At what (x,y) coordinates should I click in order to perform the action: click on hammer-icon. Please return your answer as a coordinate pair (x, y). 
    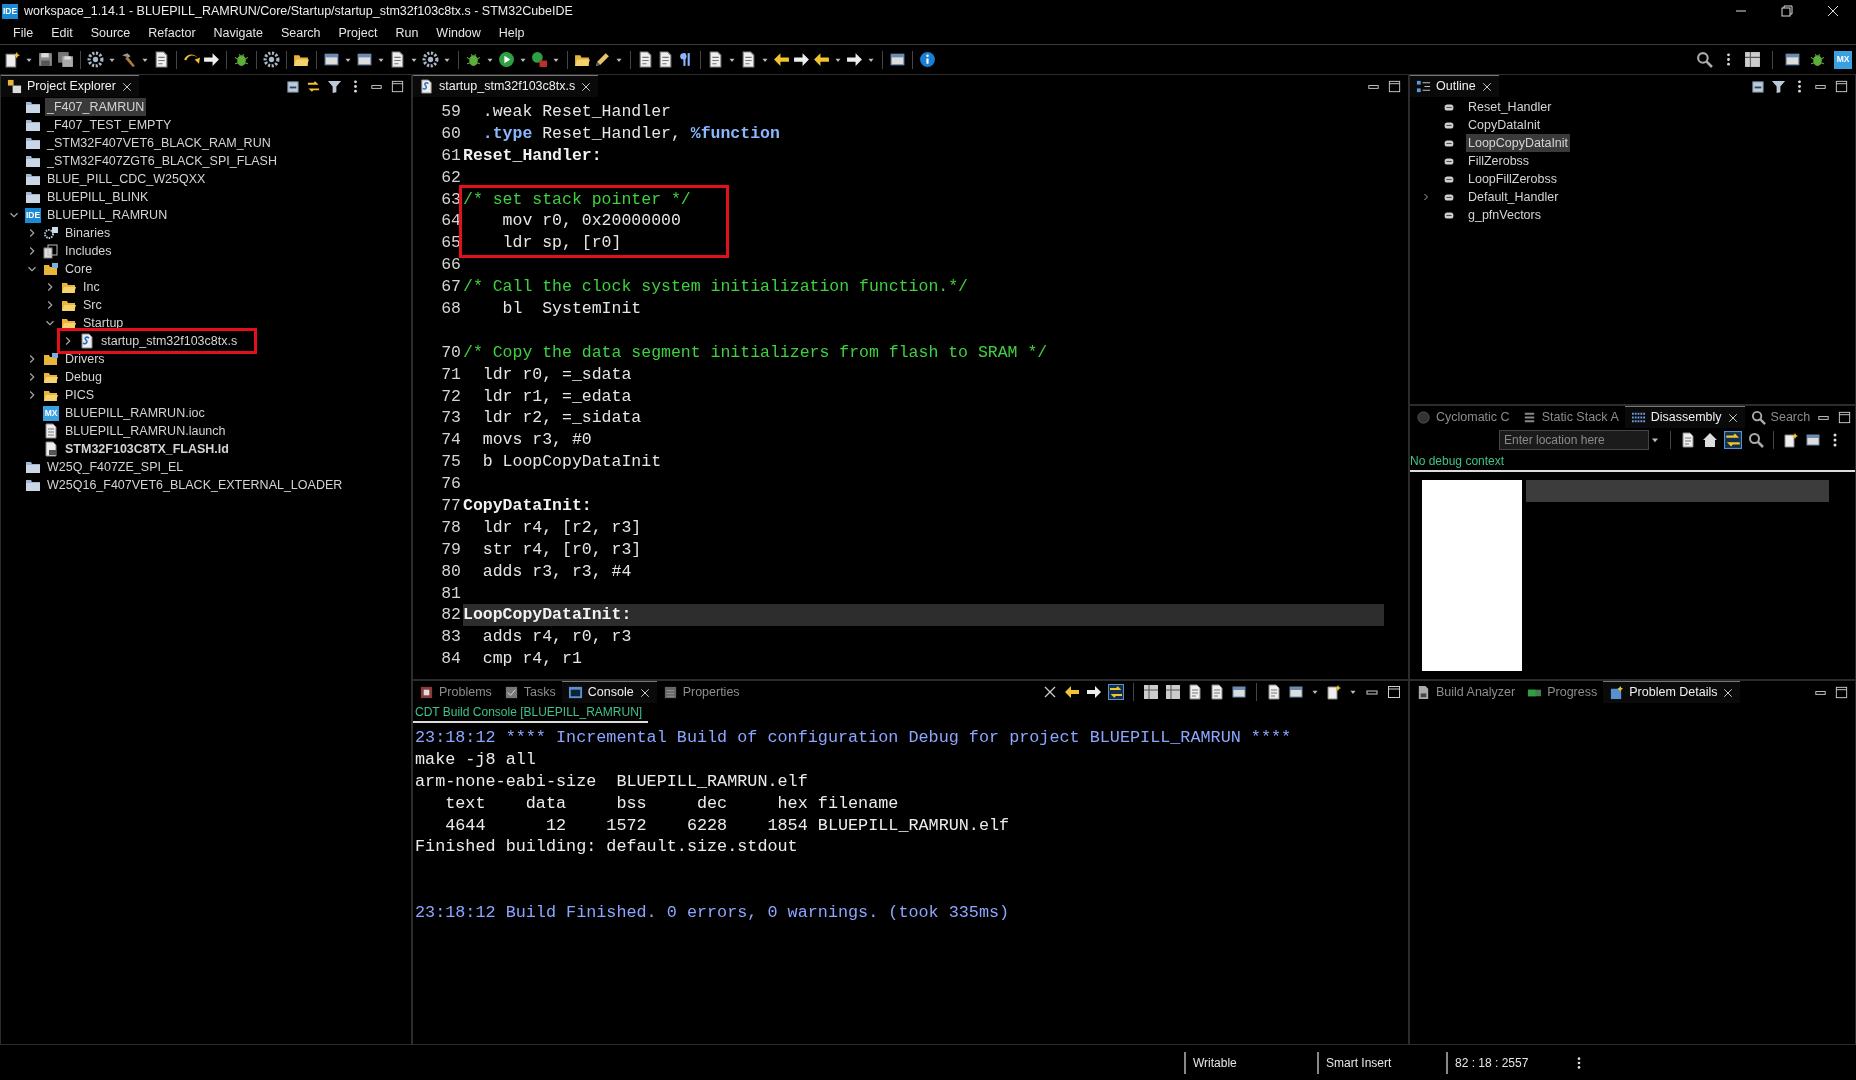
    Looking at the image, I should click on (128, 59).